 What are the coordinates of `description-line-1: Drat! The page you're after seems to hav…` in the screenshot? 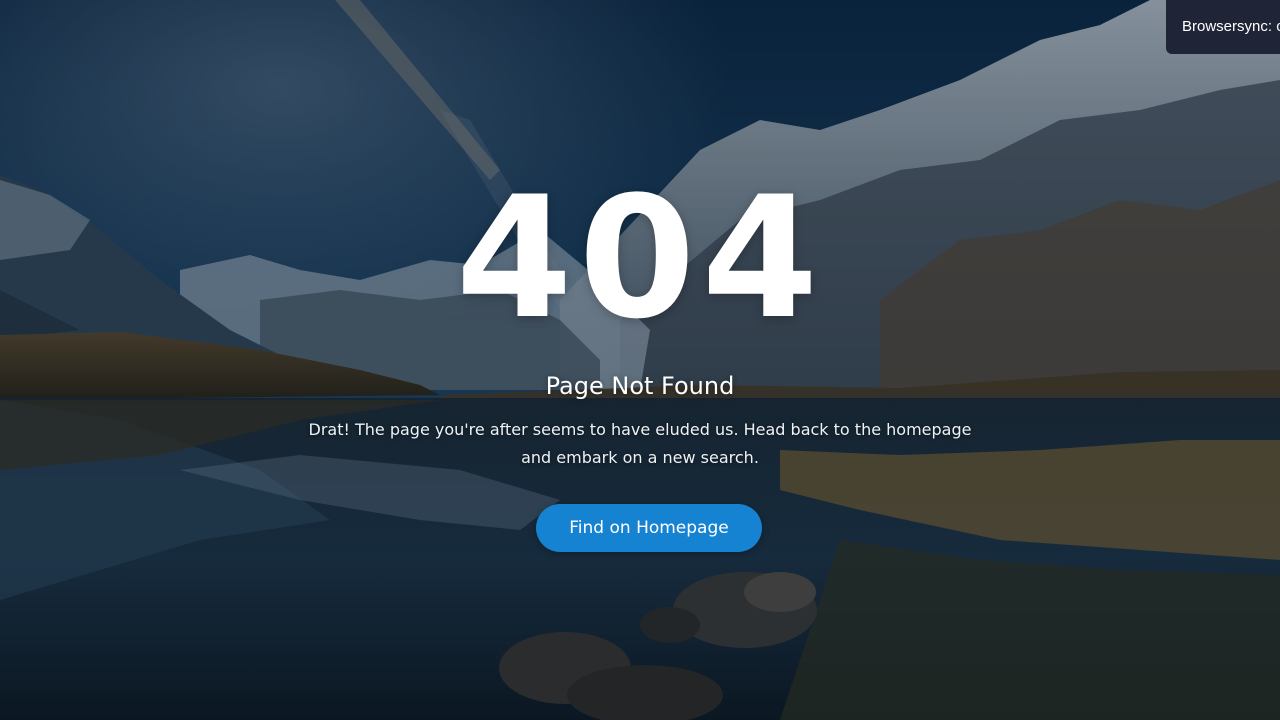 It's located at (640, 429).